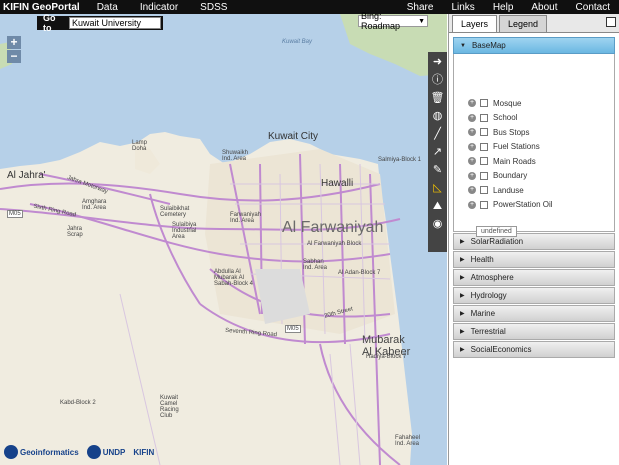  I want to click on label-kuwait-city: Kuwait City, so click(293, 136).